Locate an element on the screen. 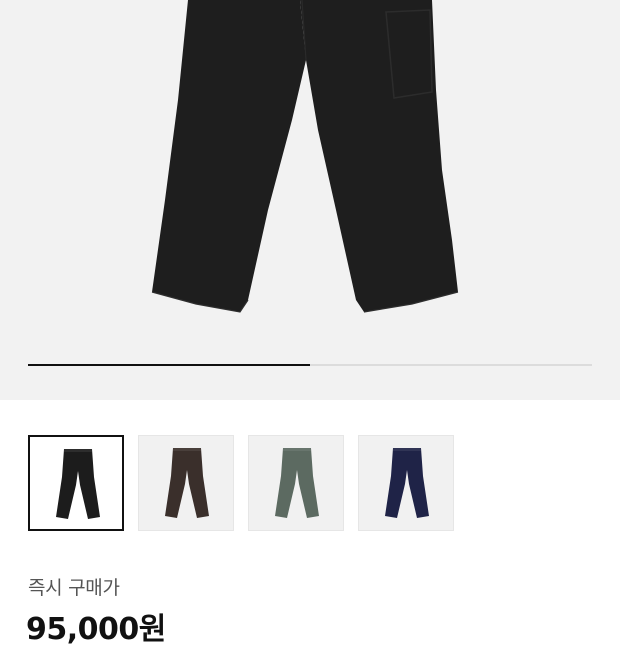  thumbnail-green-gray is located at coordinates (296, 483).